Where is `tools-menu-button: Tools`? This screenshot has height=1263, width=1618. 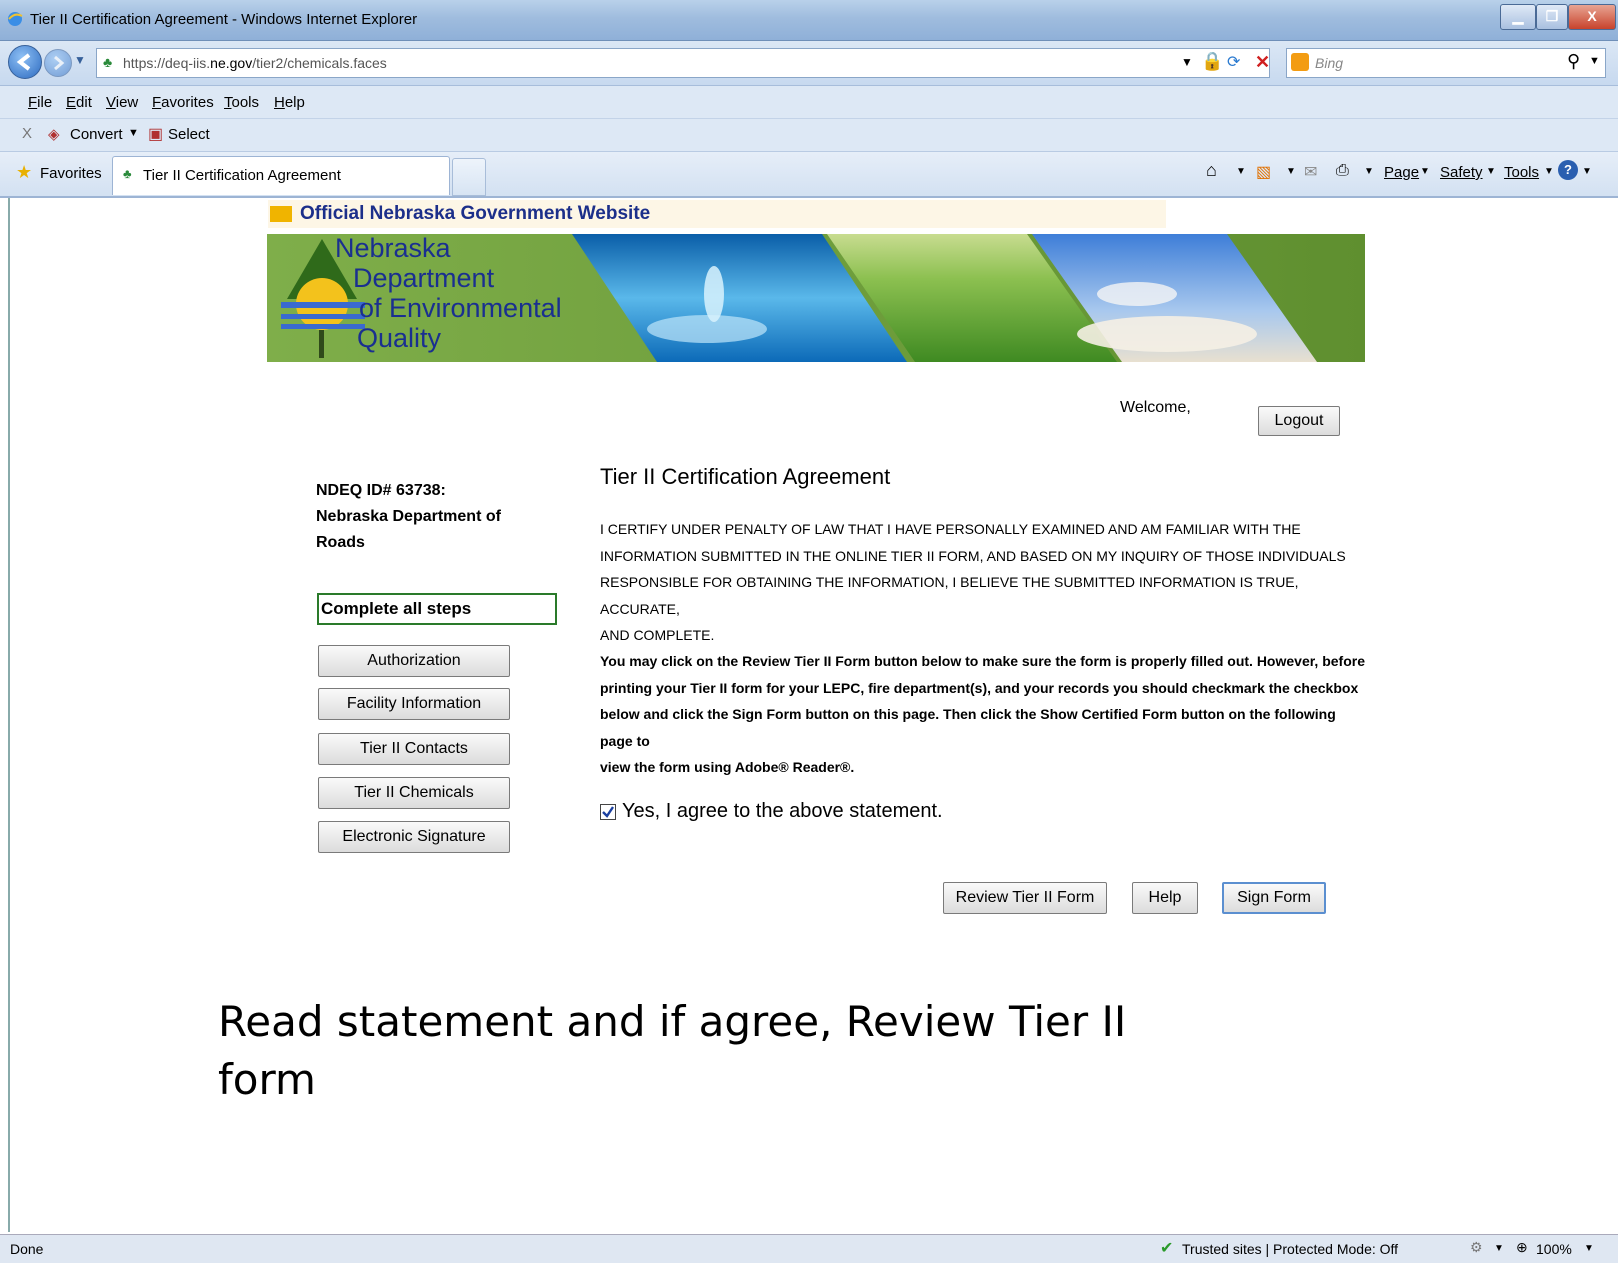
tools-menu-button: Tools is located at coordinates (1521, 172).